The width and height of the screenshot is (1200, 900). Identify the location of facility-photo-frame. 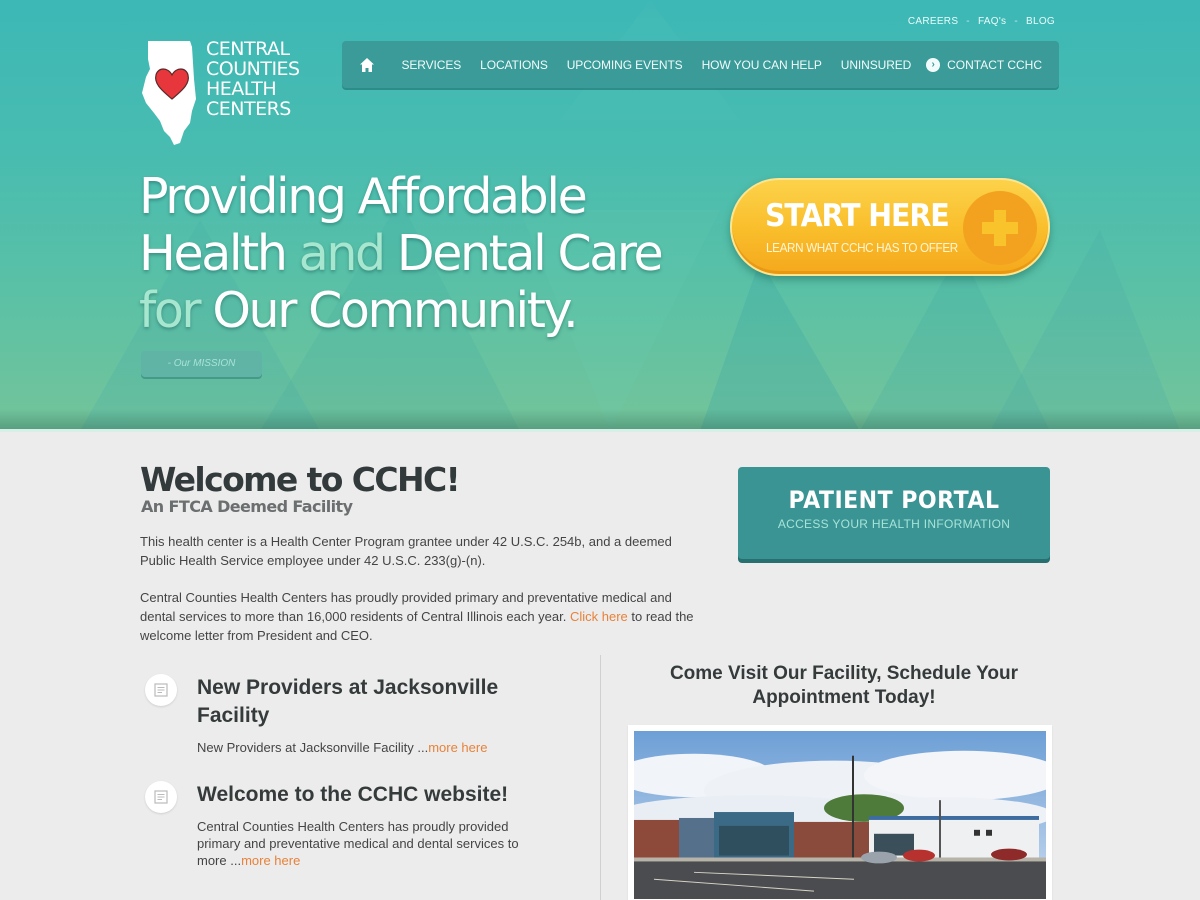
(840, 812).